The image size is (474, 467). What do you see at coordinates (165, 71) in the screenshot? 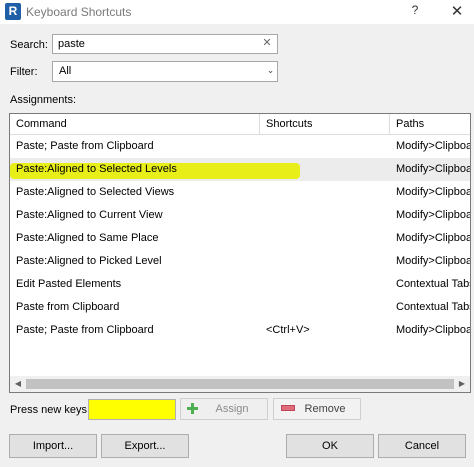
I see `filter-dropdown: All` at bounding box center [165, 71].